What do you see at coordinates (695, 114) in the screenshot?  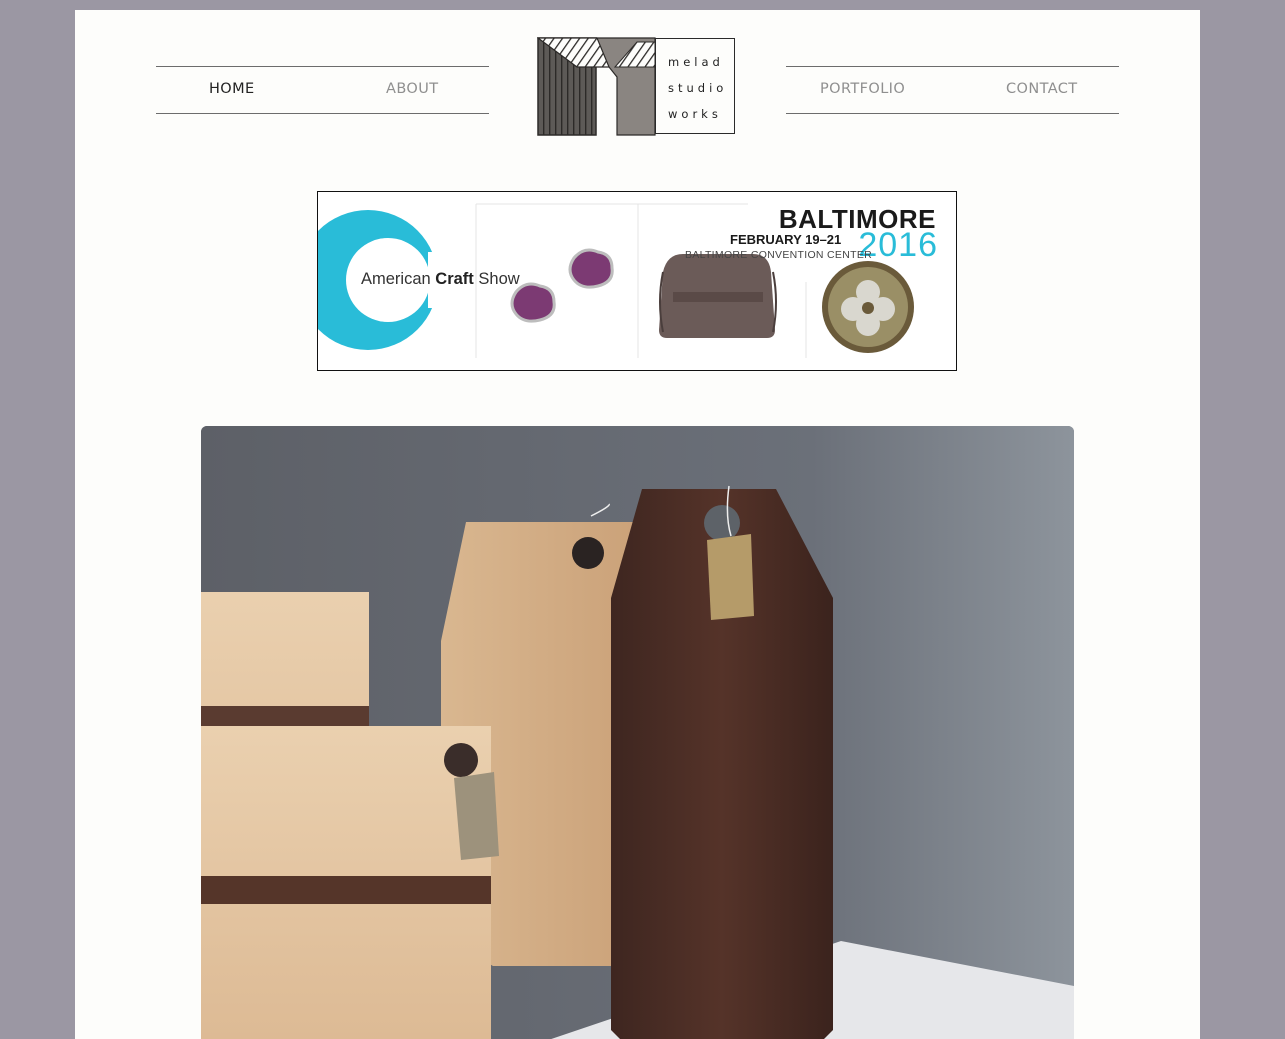 I see `logo-line-3: works` at bounding box center [695, 114].